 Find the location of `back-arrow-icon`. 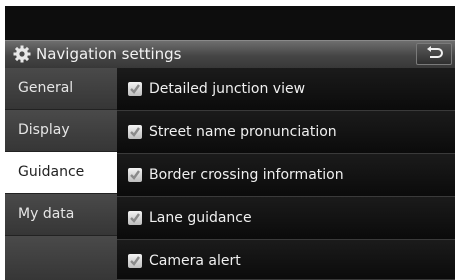

back-arrow-icon is located at coordinates (435, 52).